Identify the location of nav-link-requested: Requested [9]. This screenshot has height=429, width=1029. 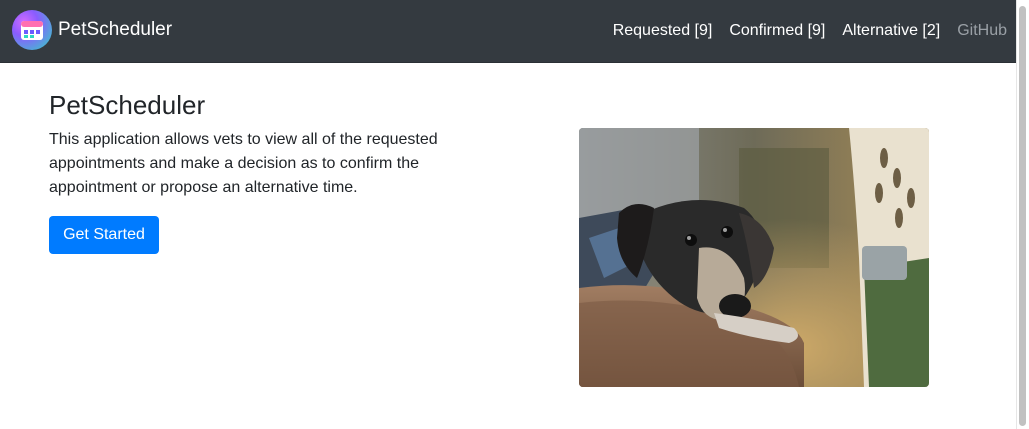
(663, 31).